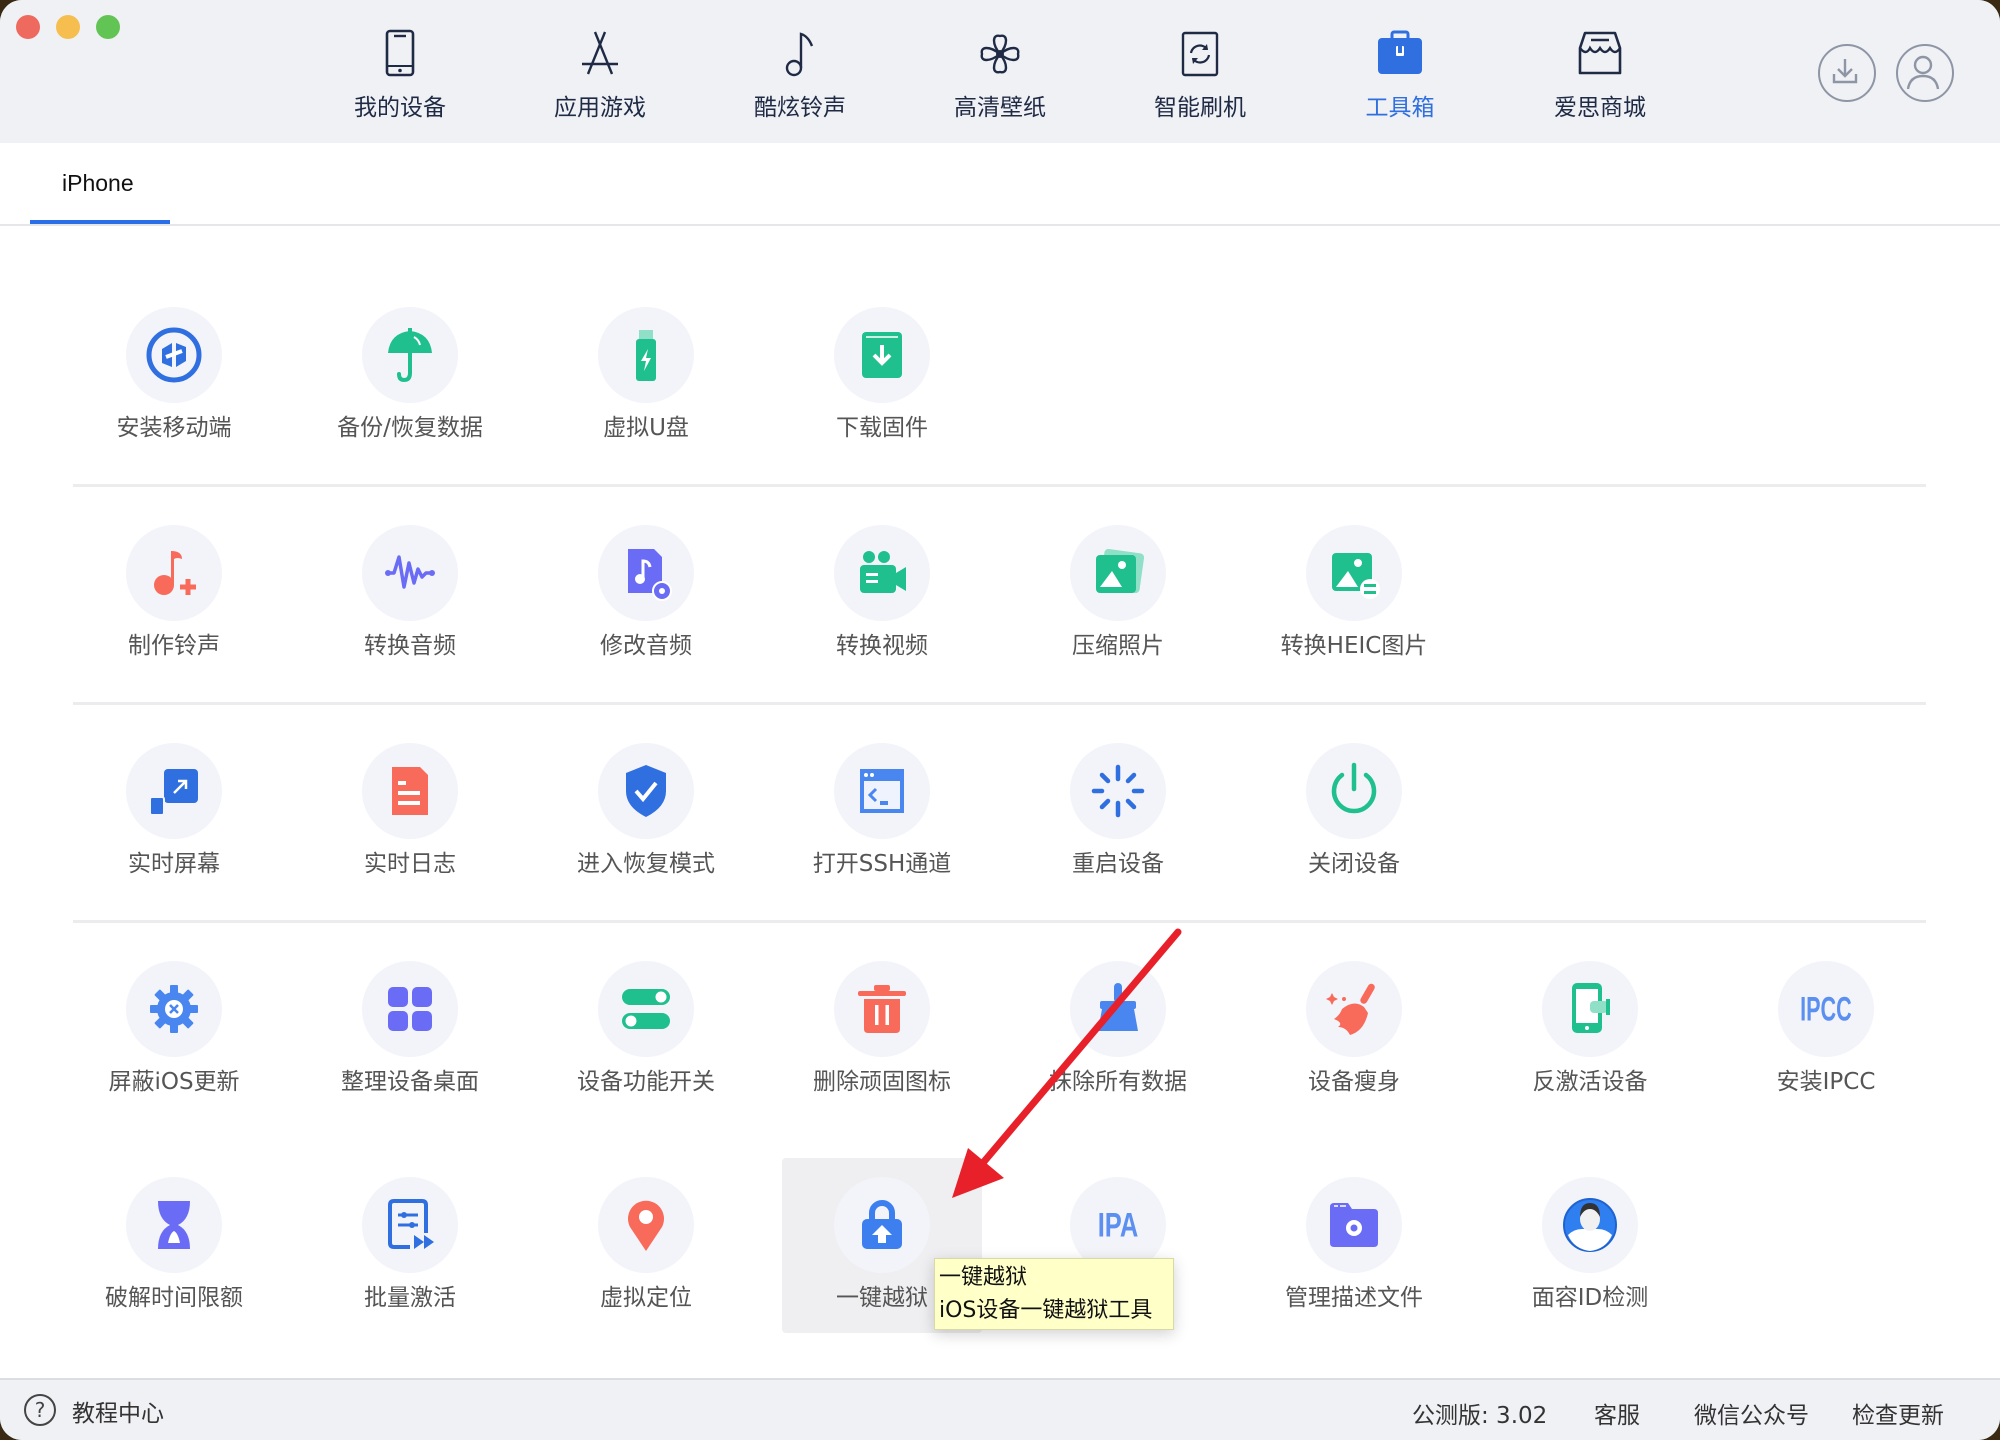  Describe the element at coordinates (1590, 1247) in the screenshot. I see `tool-face-id-check: 面容ID检测` at that location.